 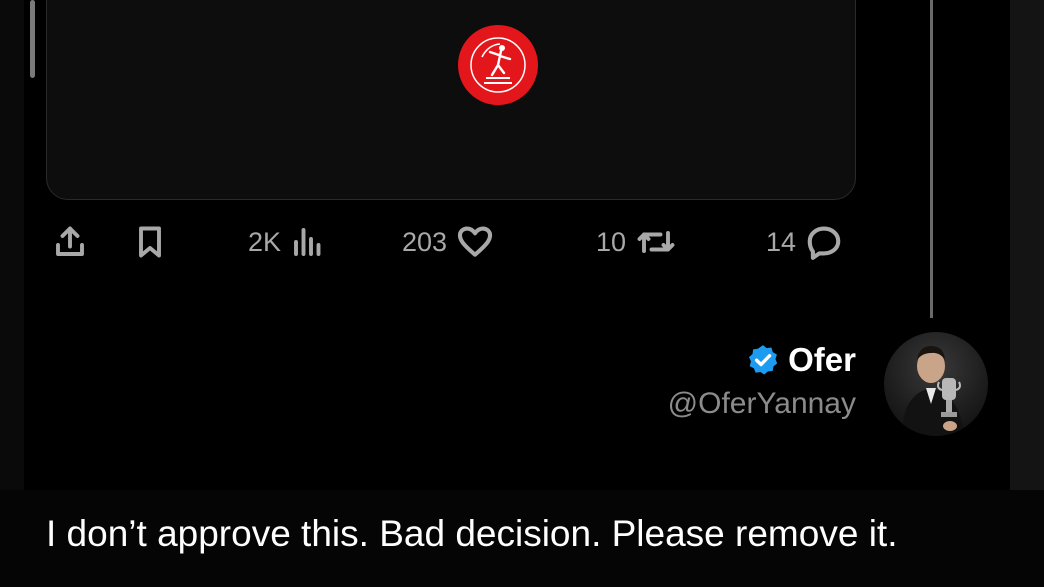 What do you see at coordinates (781, 241) in the screenshot?
I see `replies-count: 14` at bounding box center [781, 241].